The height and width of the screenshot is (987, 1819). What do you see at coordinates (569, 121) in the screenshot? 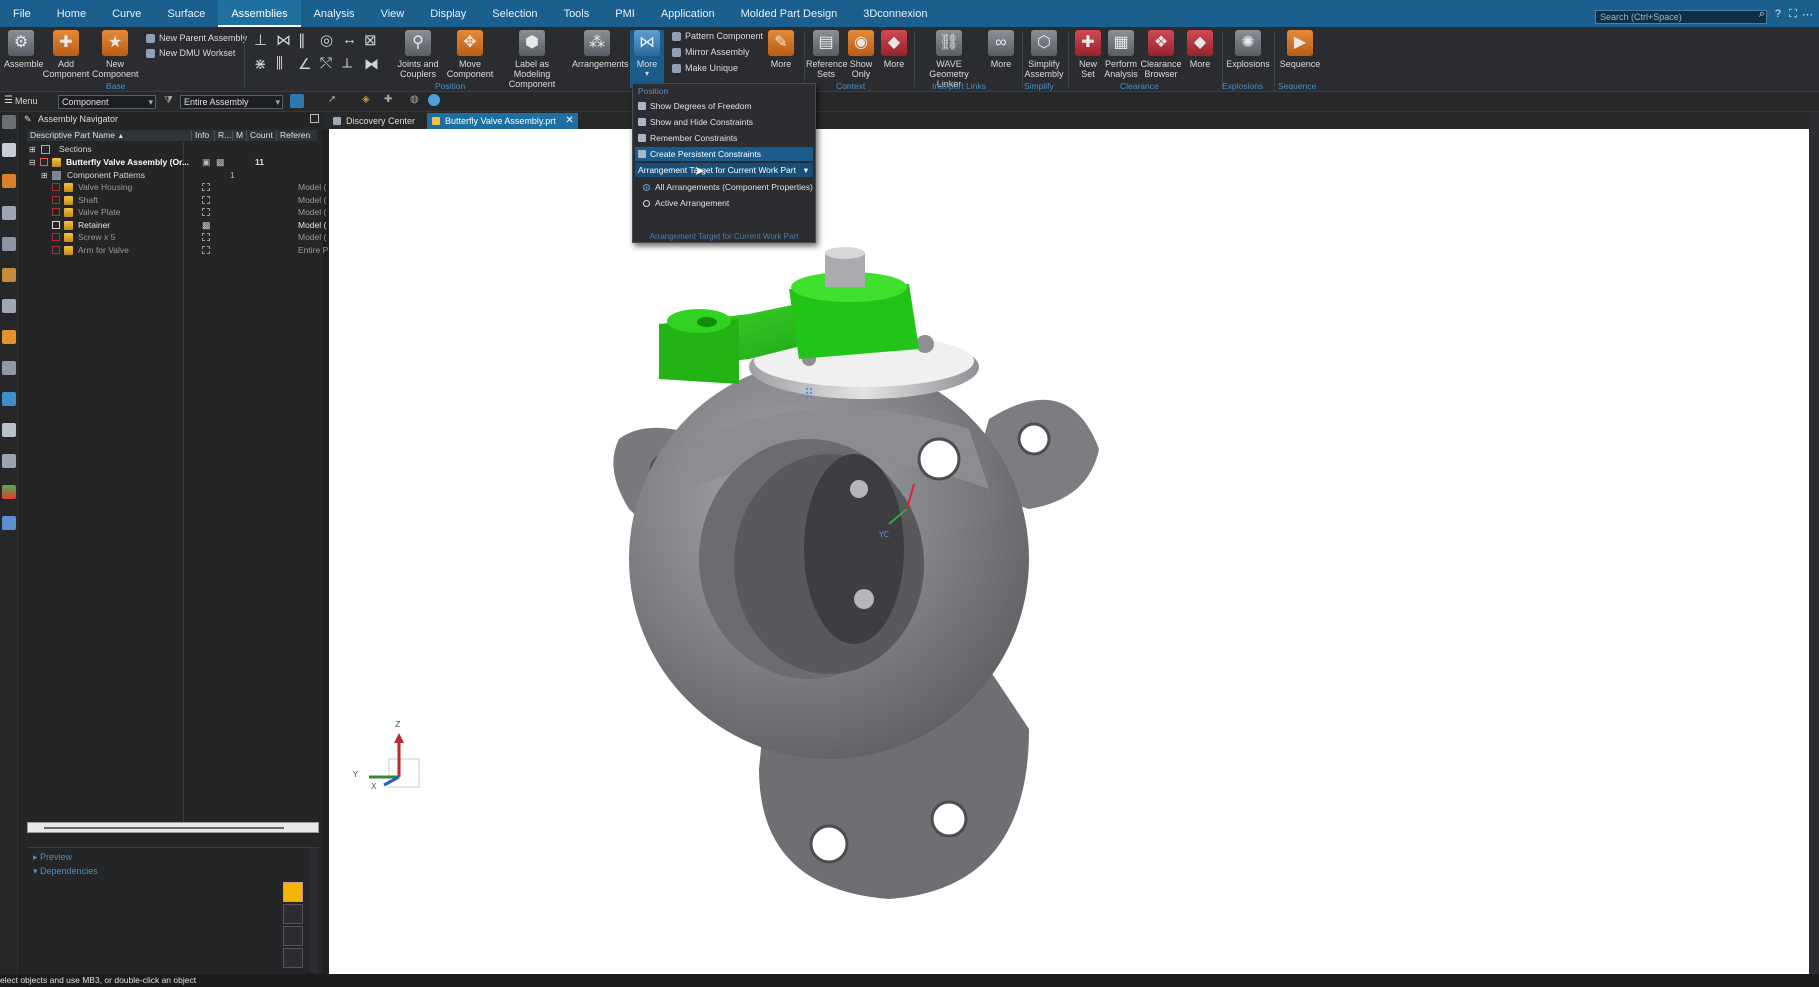
I see `close-icon: ✕` at bounding box center [569, 121].